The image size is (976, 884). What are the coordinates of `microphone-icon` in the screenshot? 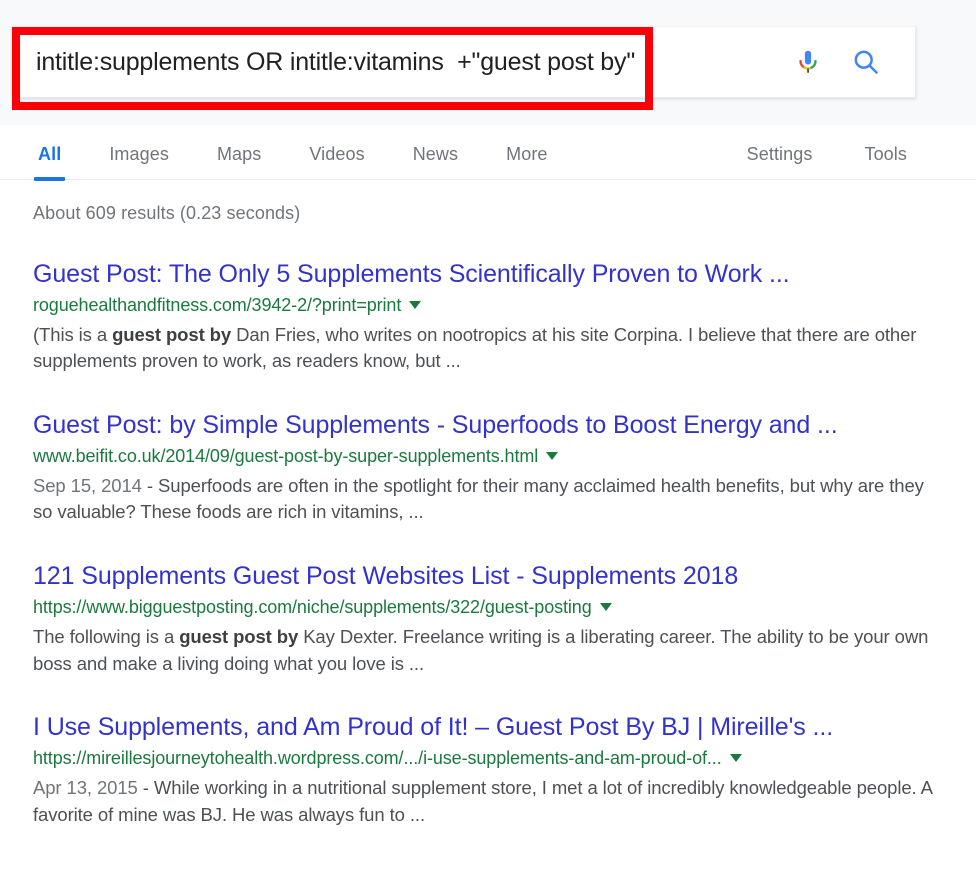 It's located at (808, 62).